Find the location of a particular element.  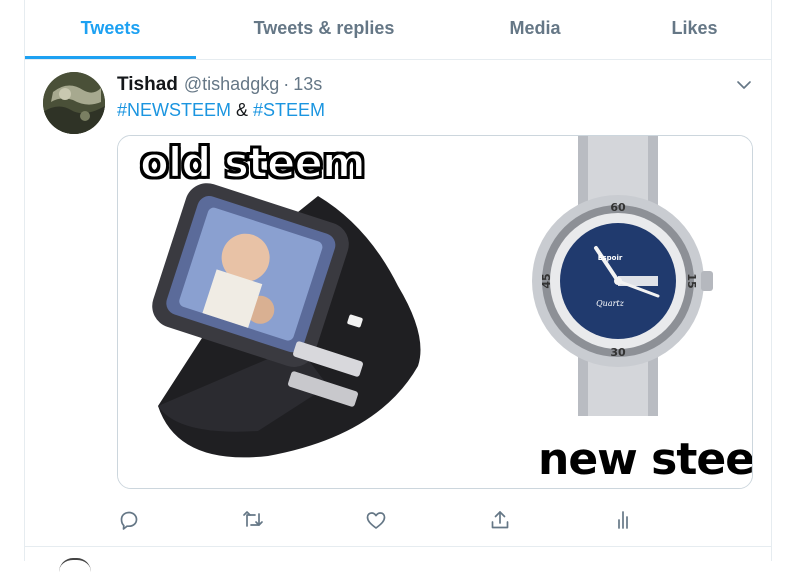

like-icon is located at coordinates (376, 520).